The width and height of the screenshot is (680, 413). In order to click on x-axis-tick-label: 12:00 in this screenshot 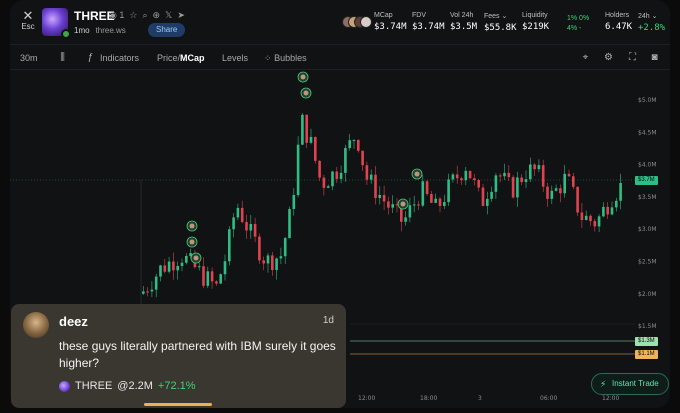, I will do `click(610, 398)`.